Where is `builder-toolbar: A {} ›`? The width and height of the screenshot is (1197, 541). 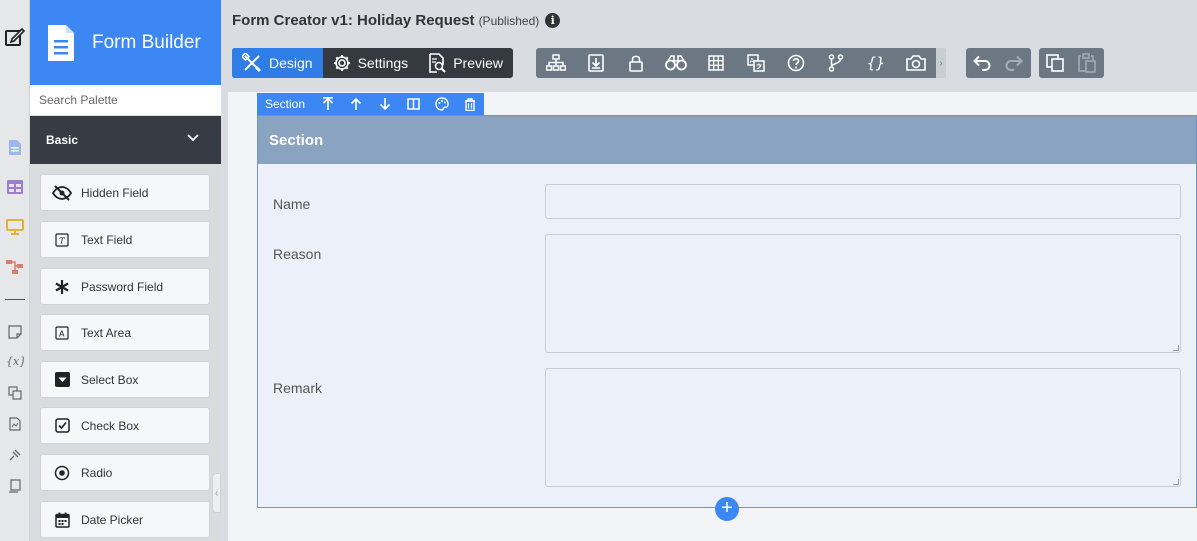 builder-toolbar: A {} › is located at coordinates (741, 63).